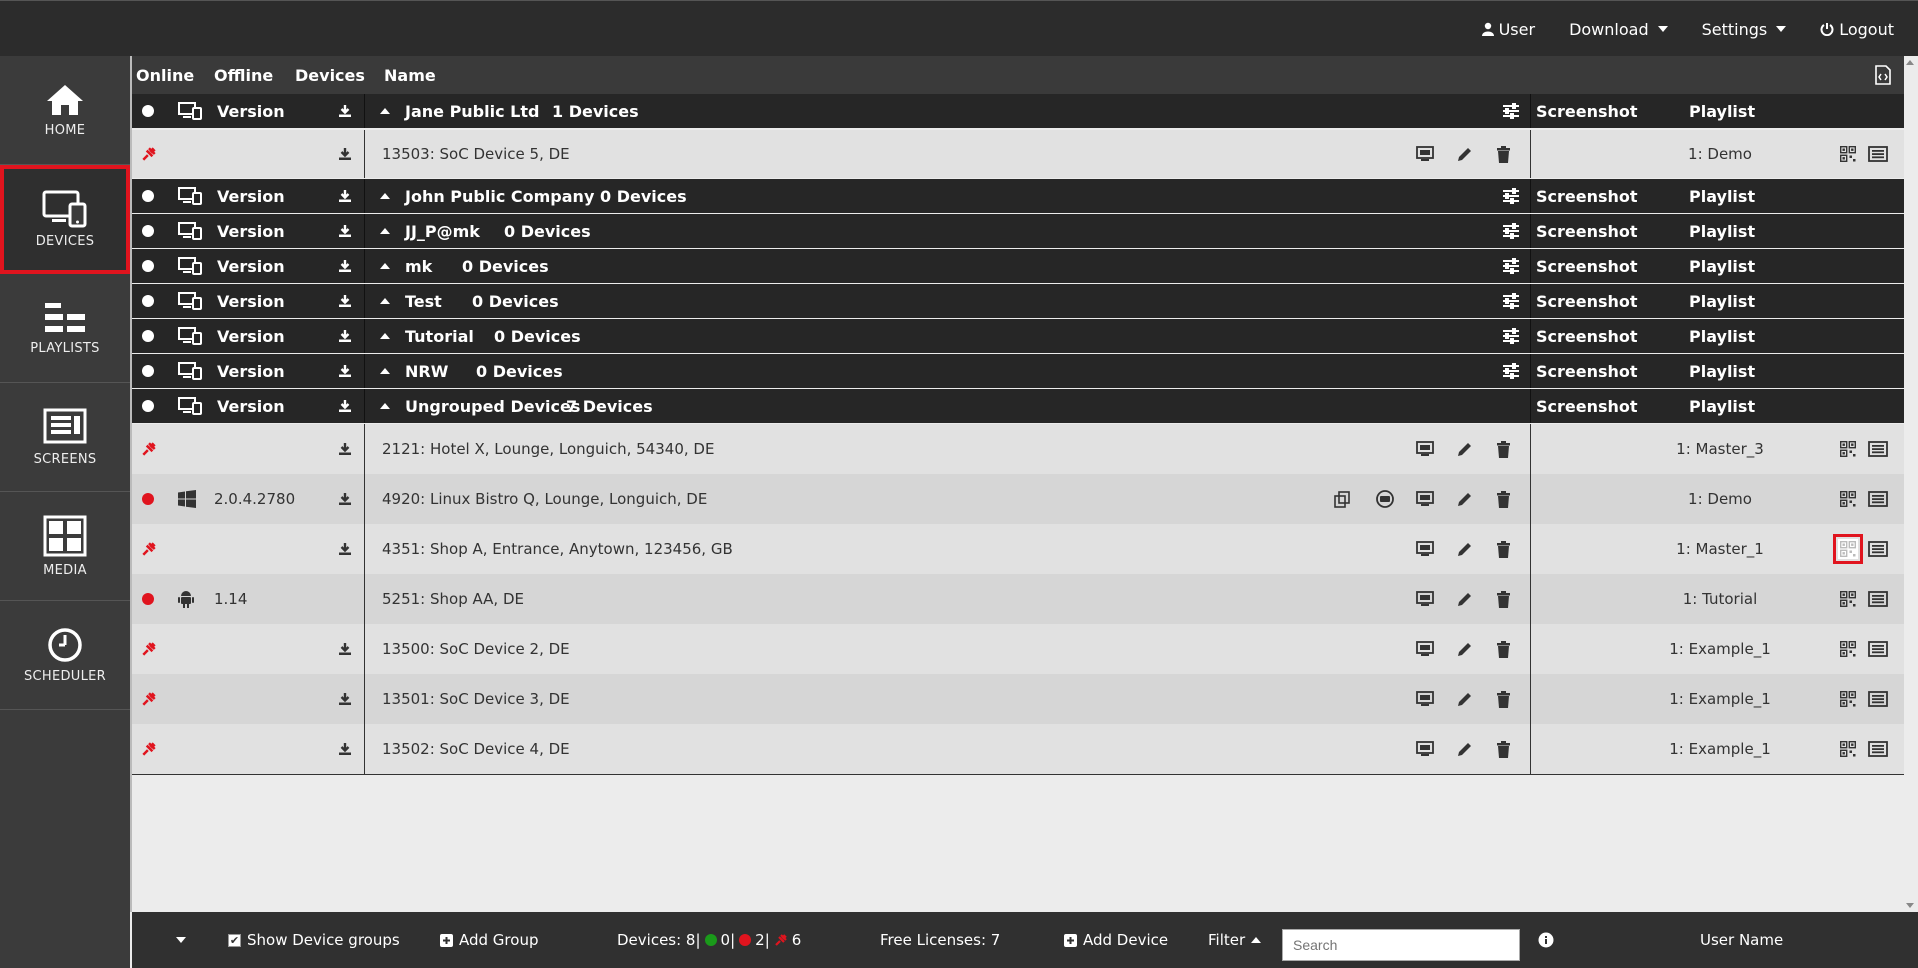 The image size is (1918, 968). What do you see at coordinates (1018, 301) in the screenshot?
I see `group-row: Version Test 0 Devices Screenshot Playlist` at bounding box center [1018, 301].